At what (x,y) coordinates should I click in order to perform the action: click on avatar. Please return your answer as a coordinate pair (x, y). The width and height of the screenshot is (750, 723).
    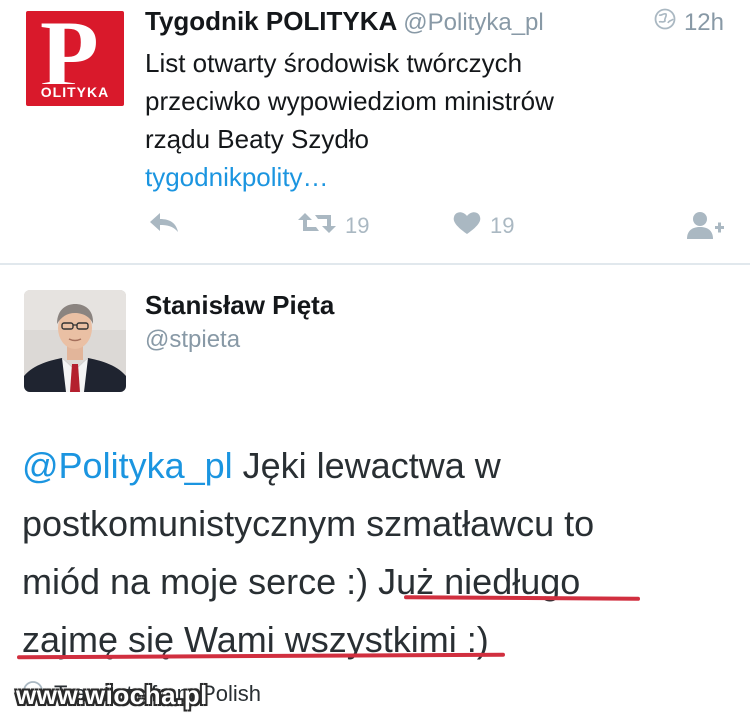
    Looking at the image, I should click on (75, 341).